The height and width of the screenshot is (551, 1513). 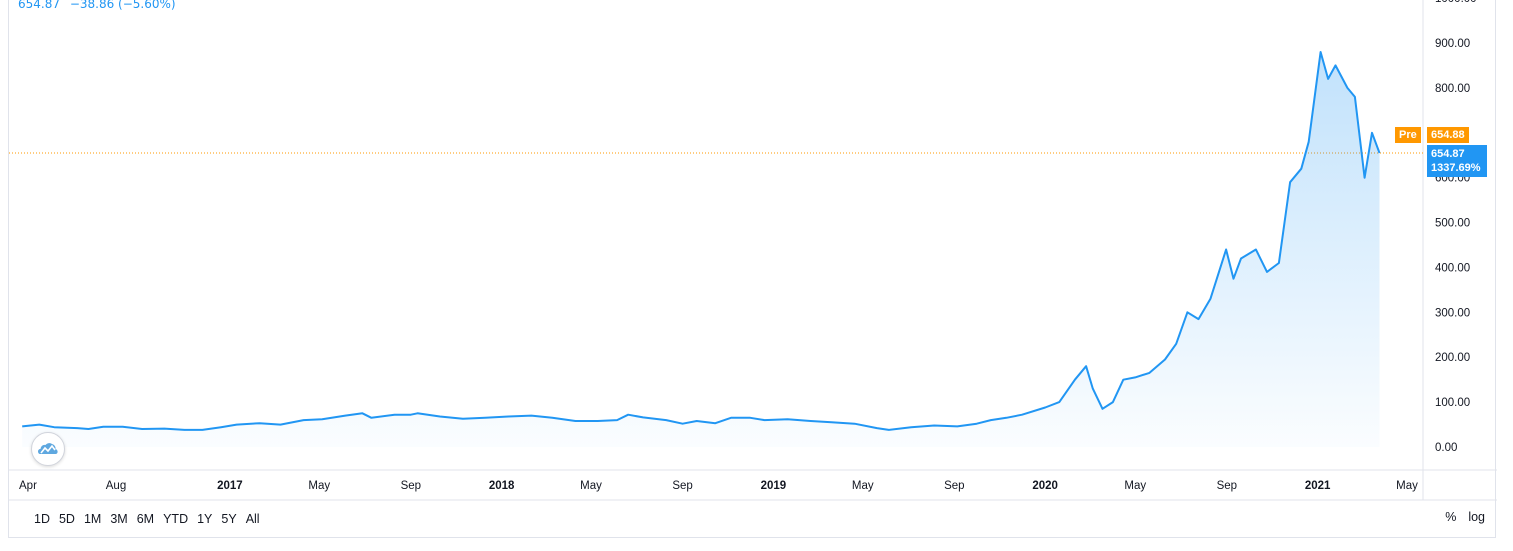 I want to click on pre-label: Pre, so click(x=1408, y=135).